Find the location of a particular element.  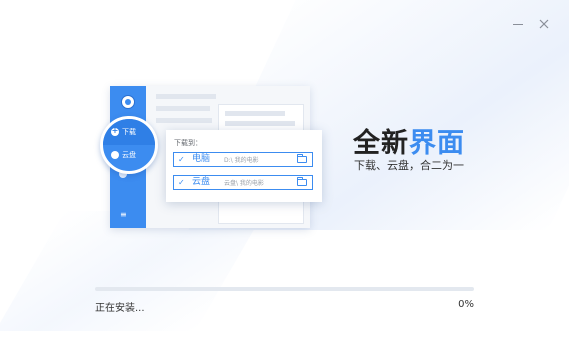

option-path: D:\ 我的电影 is located at coordinates (241, 160).